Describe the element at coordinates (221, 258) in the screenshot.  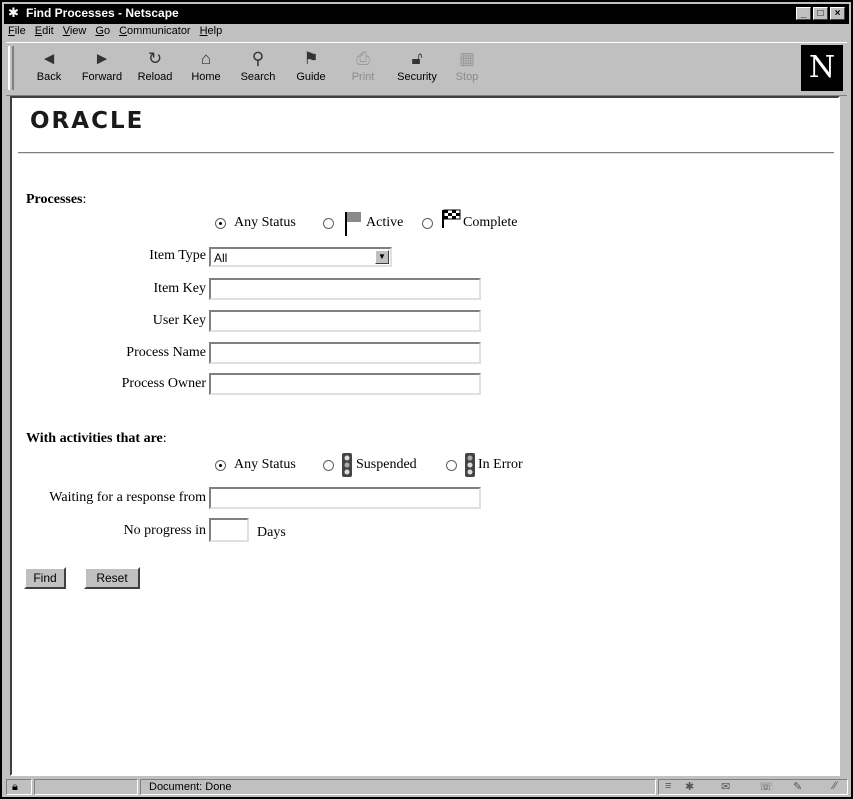
I see `item-type-value: All` at that location.